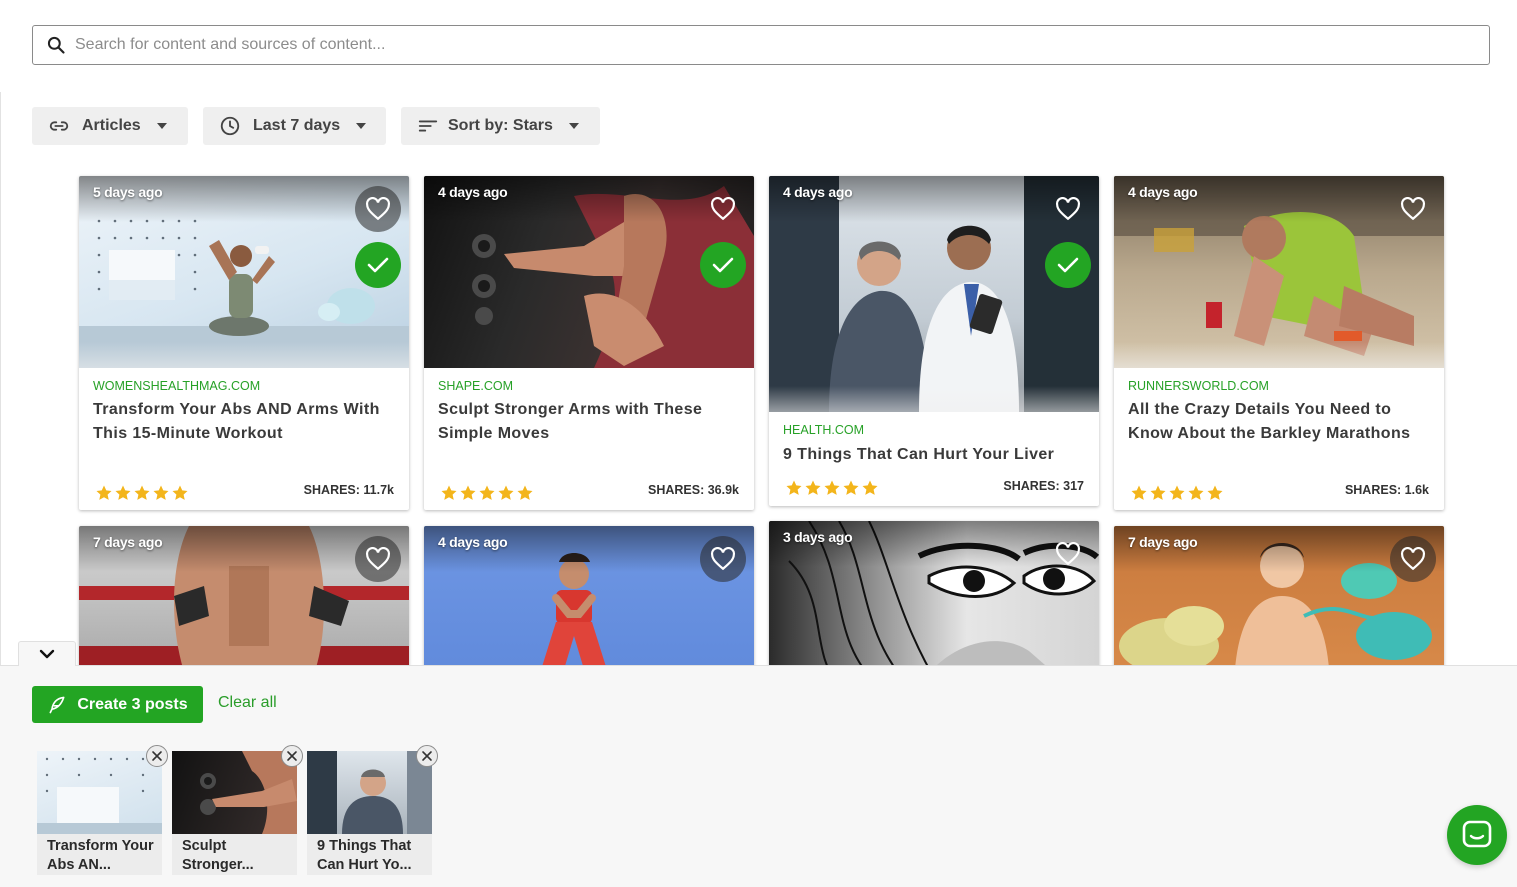 This screenshot has height=887, width=1517. What do you see at coordinates (132, 704) in the screenshot?
I see `create-posts-label: Create 3 posts` at bounding box center [132, 704].